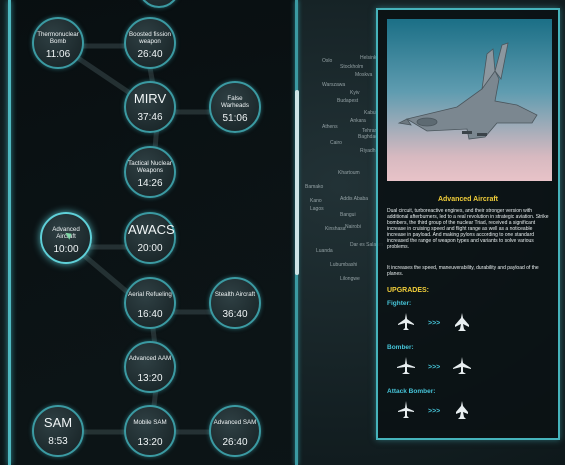 The image size is (565, 465). Describe the element at coordinates (235, 314) in the screenshot. I see `node-time: 36:40` at that location.